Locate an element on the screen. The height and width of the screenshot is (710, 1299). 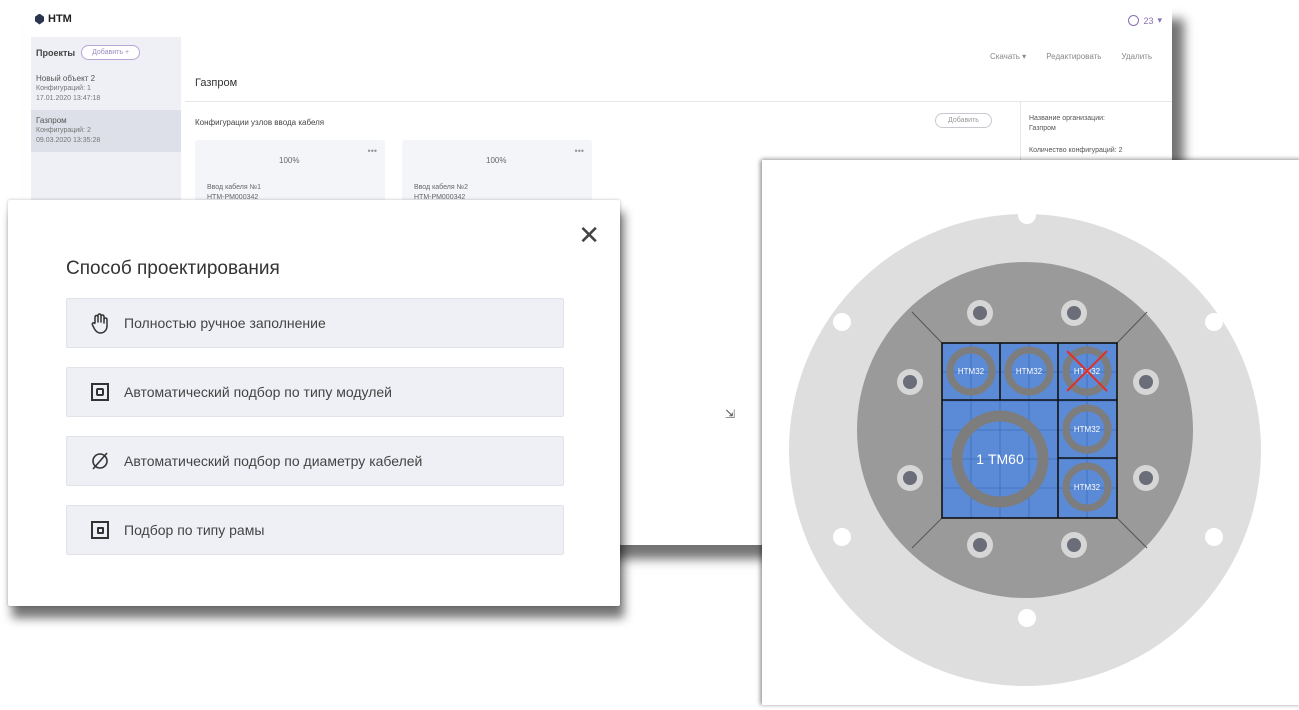
option-label: Подбор по типу рамы is located at coordinates (194, 530).